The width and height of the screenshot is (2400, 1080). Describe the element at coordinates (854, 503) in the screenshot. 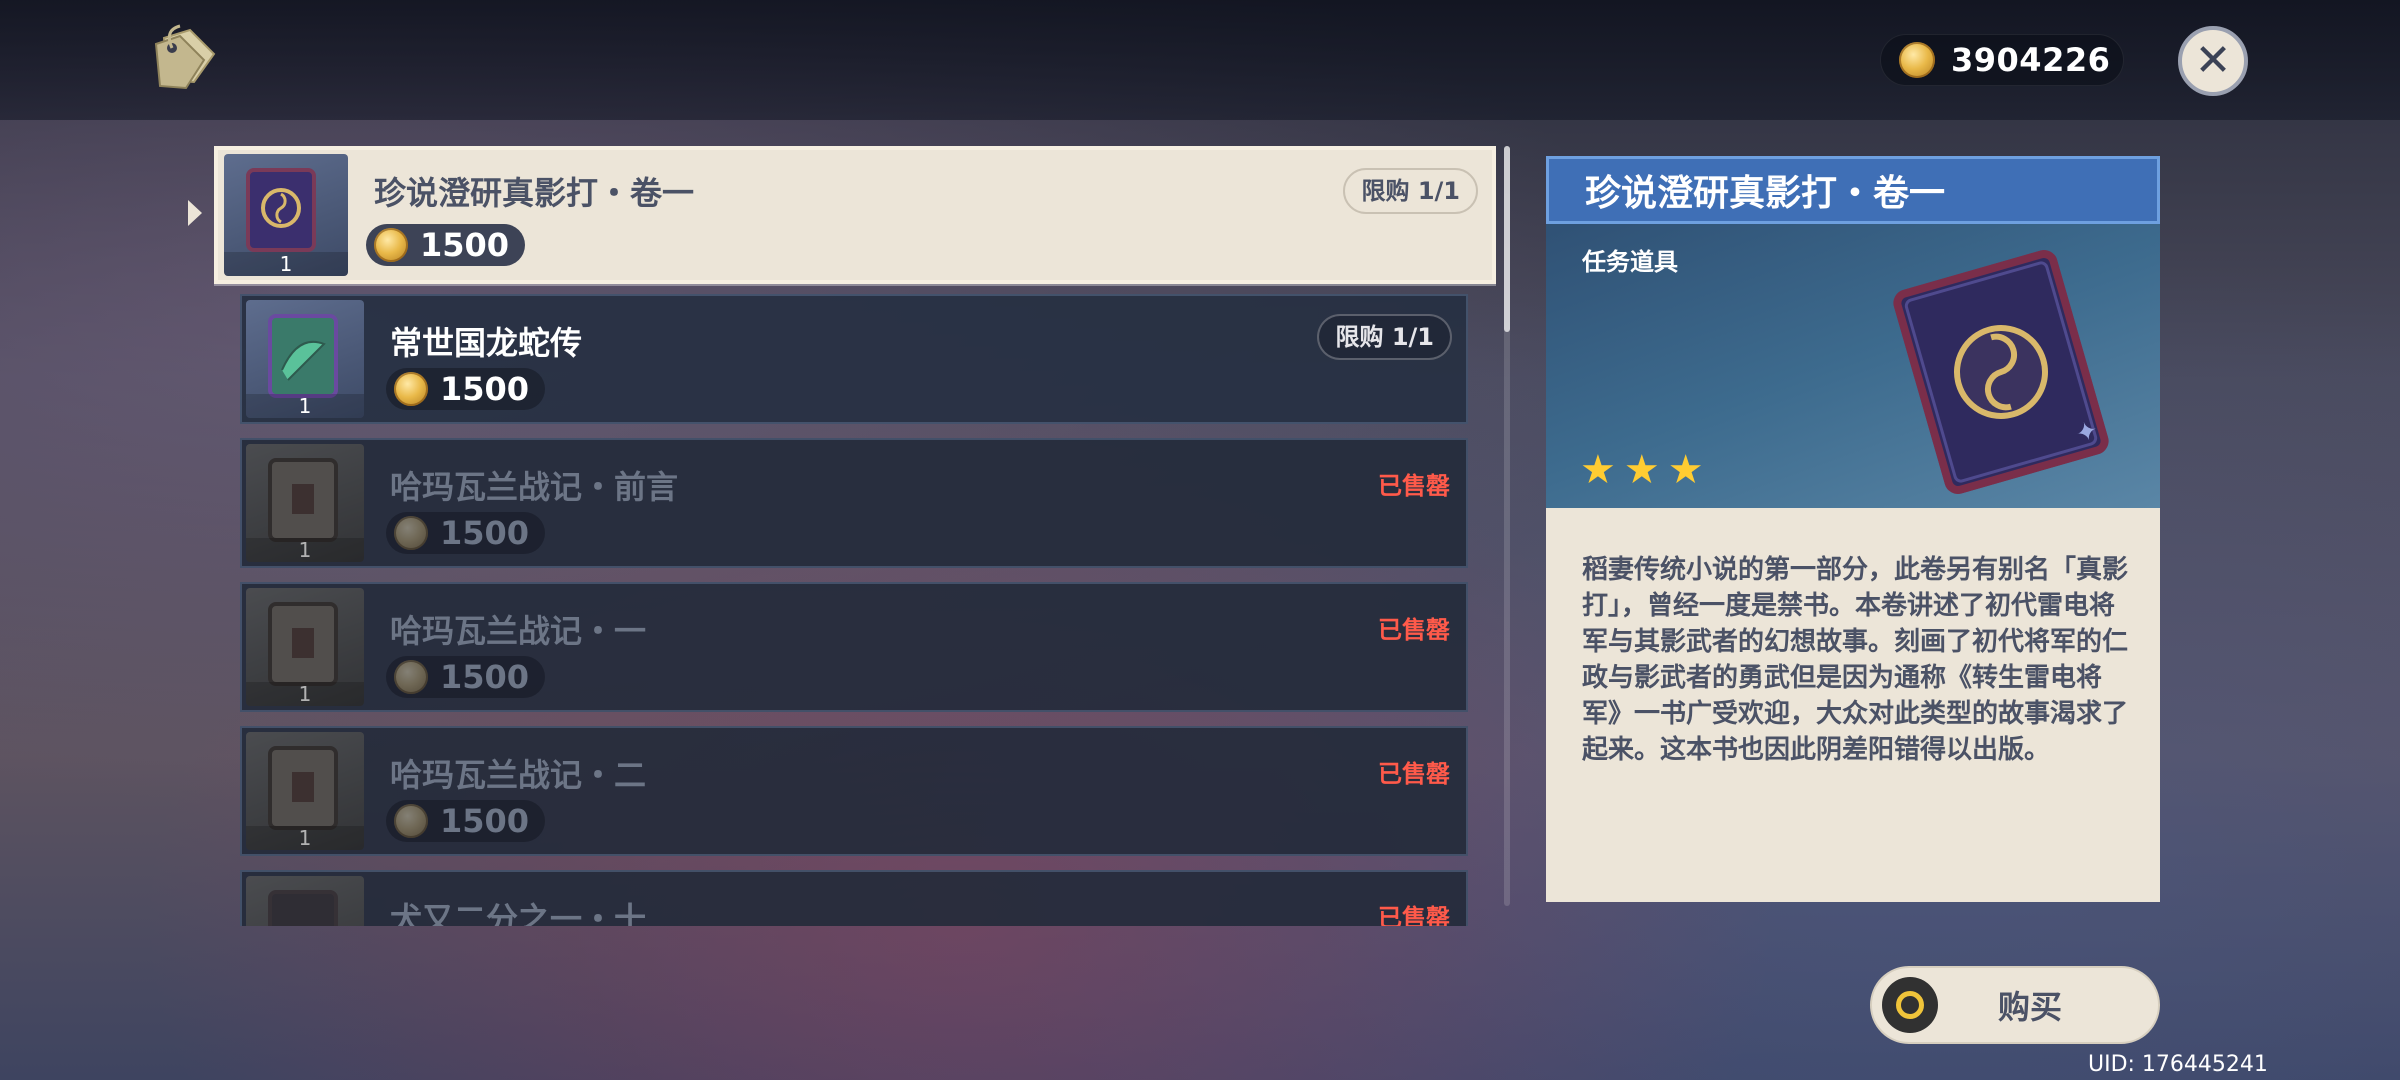

I see `shop-item-row: 1 哈玛瓦兰战记・前言 1500 已售罄` at that location.